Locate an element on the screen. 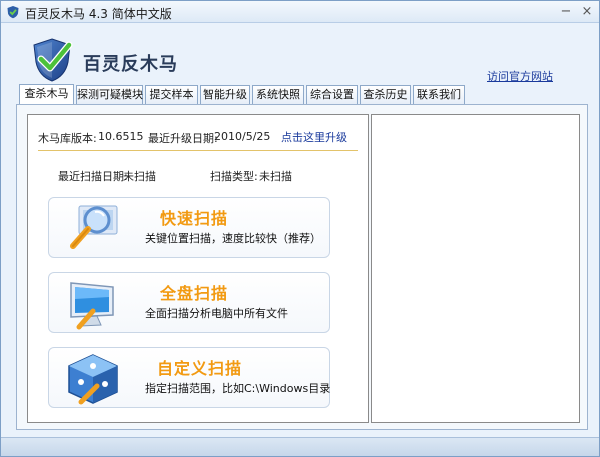  official-site-link: 访问官方网站 is located at coordinates (520, 76).